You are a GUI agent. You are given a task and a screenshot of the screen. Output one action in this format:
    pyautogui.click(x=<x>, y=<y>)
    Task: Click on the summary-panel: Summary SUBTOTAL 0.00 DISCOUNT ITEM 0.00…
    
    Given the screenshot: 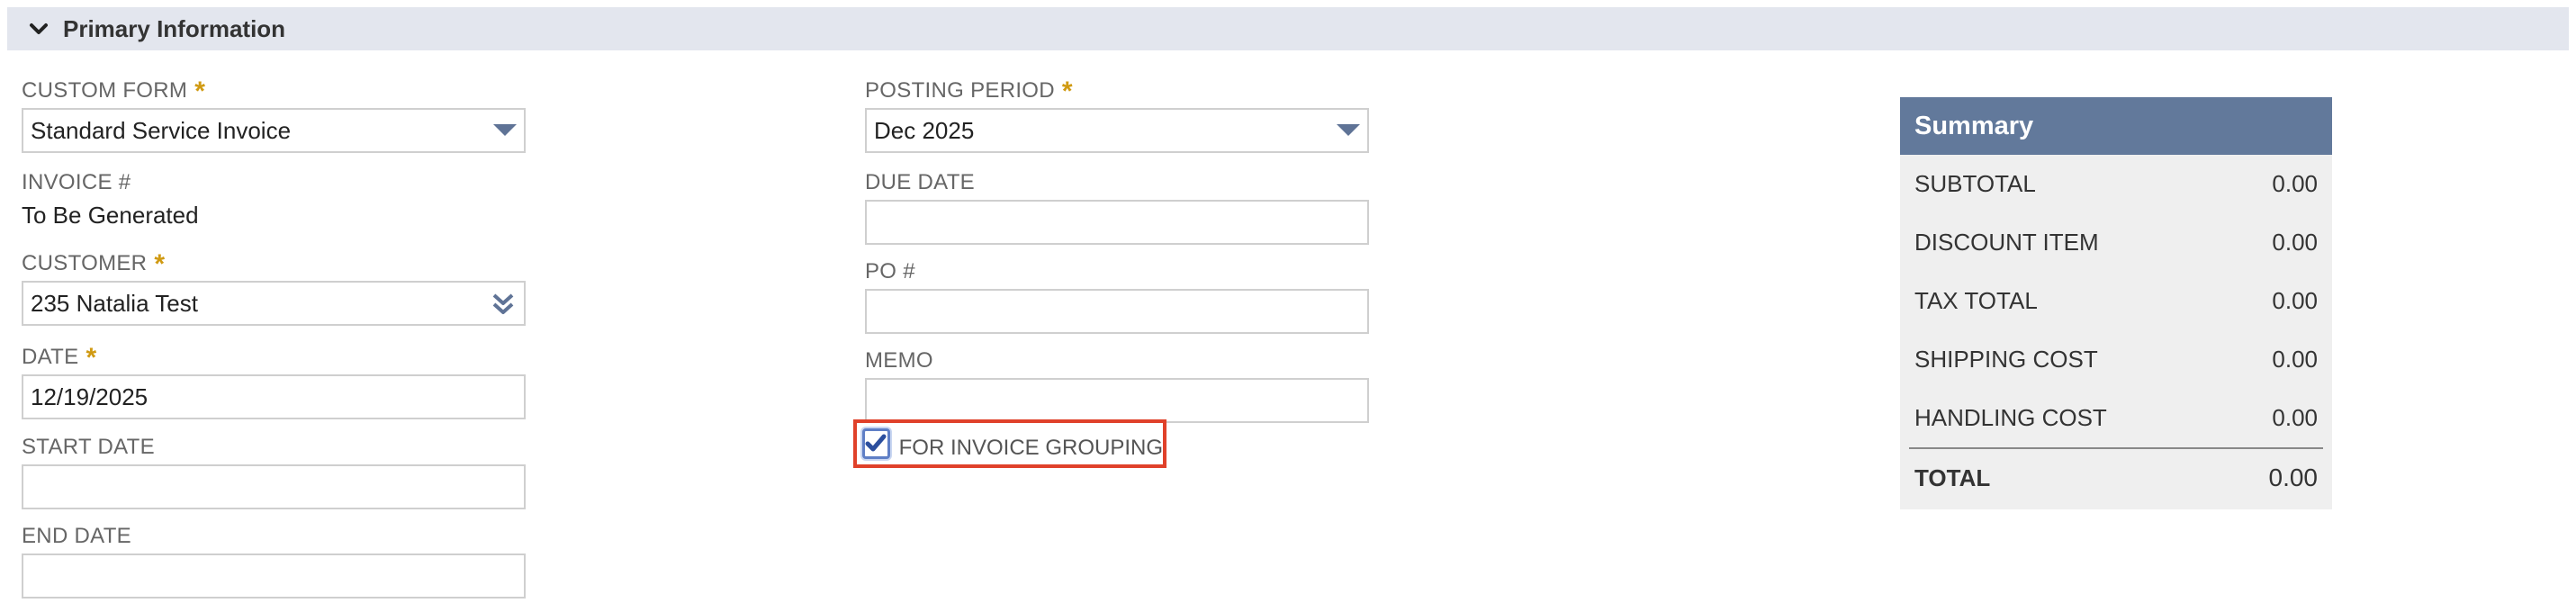 What is the action you would take?
    pyautogui.click(x=2116, y=303)
    